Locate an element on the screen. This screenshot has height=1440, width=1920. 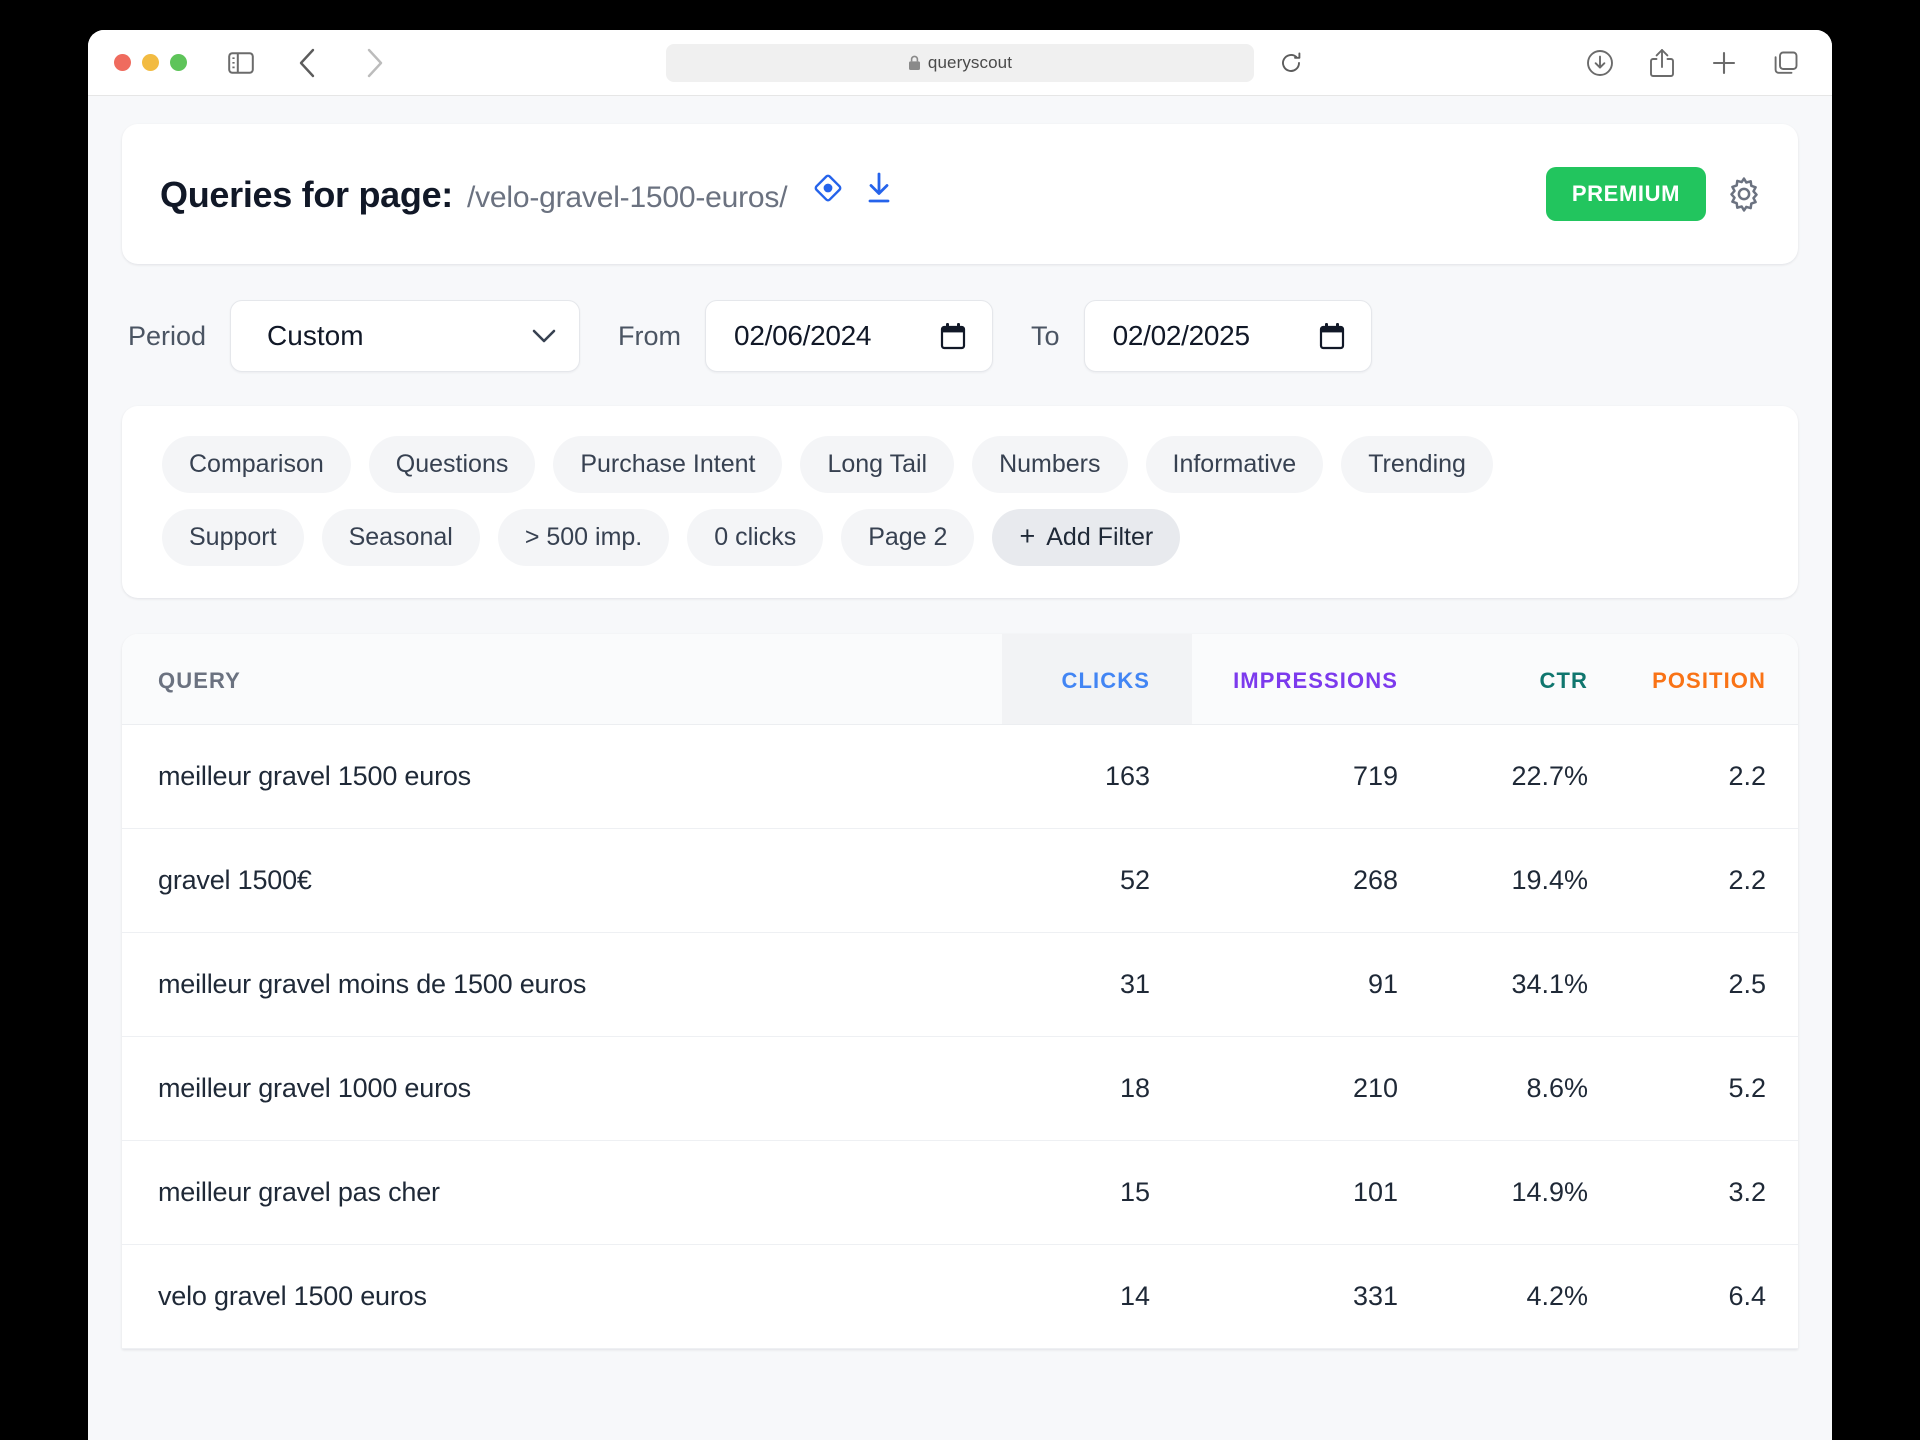
navigation-controls is located at coordinates (308, 63).